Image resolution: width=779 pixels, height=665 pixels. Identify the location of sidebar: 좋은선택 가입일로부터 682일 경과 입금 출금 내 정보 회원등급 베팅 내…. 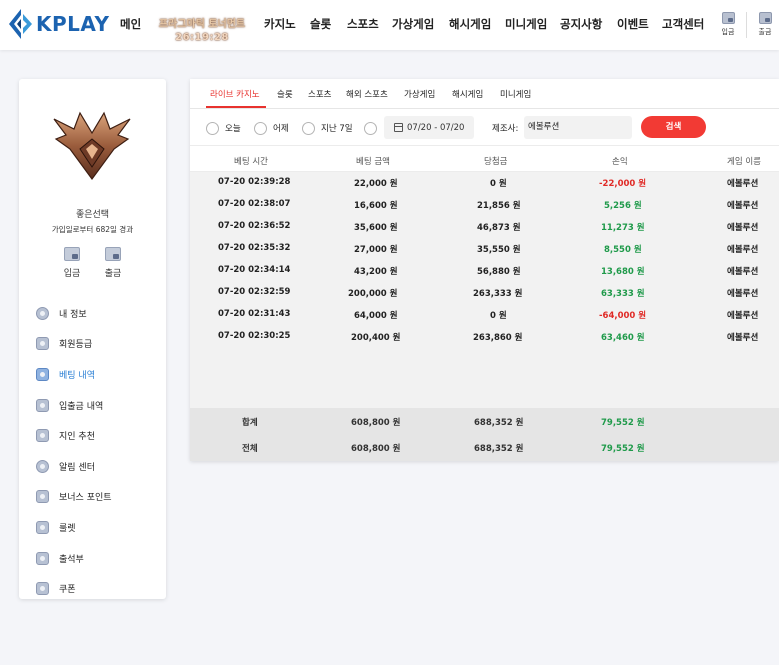
(92, 339).